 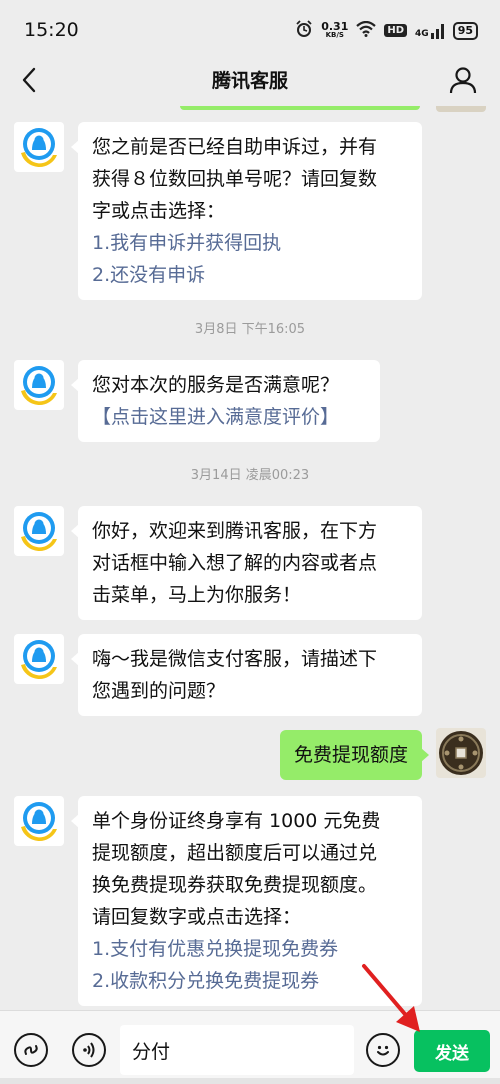 What do you see at coordinates (235, 885) in the screenshot?
I see `message-line: 换免费提现券获取免费提现额度。` at bounding box center [235, 885].